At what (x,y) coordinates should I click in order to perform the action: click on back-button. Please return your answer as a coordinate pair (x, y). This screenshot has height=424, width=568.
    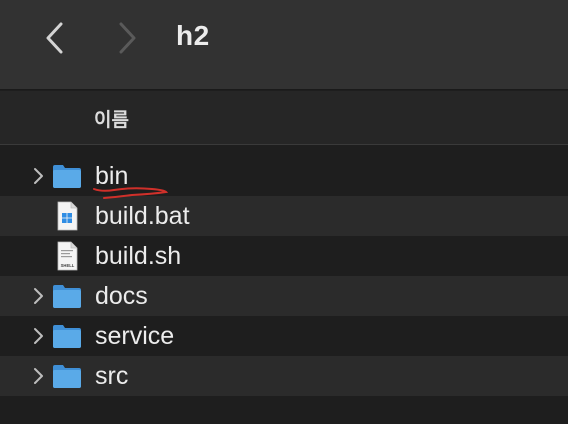
    Looking at the image, I should click on (56, 38).